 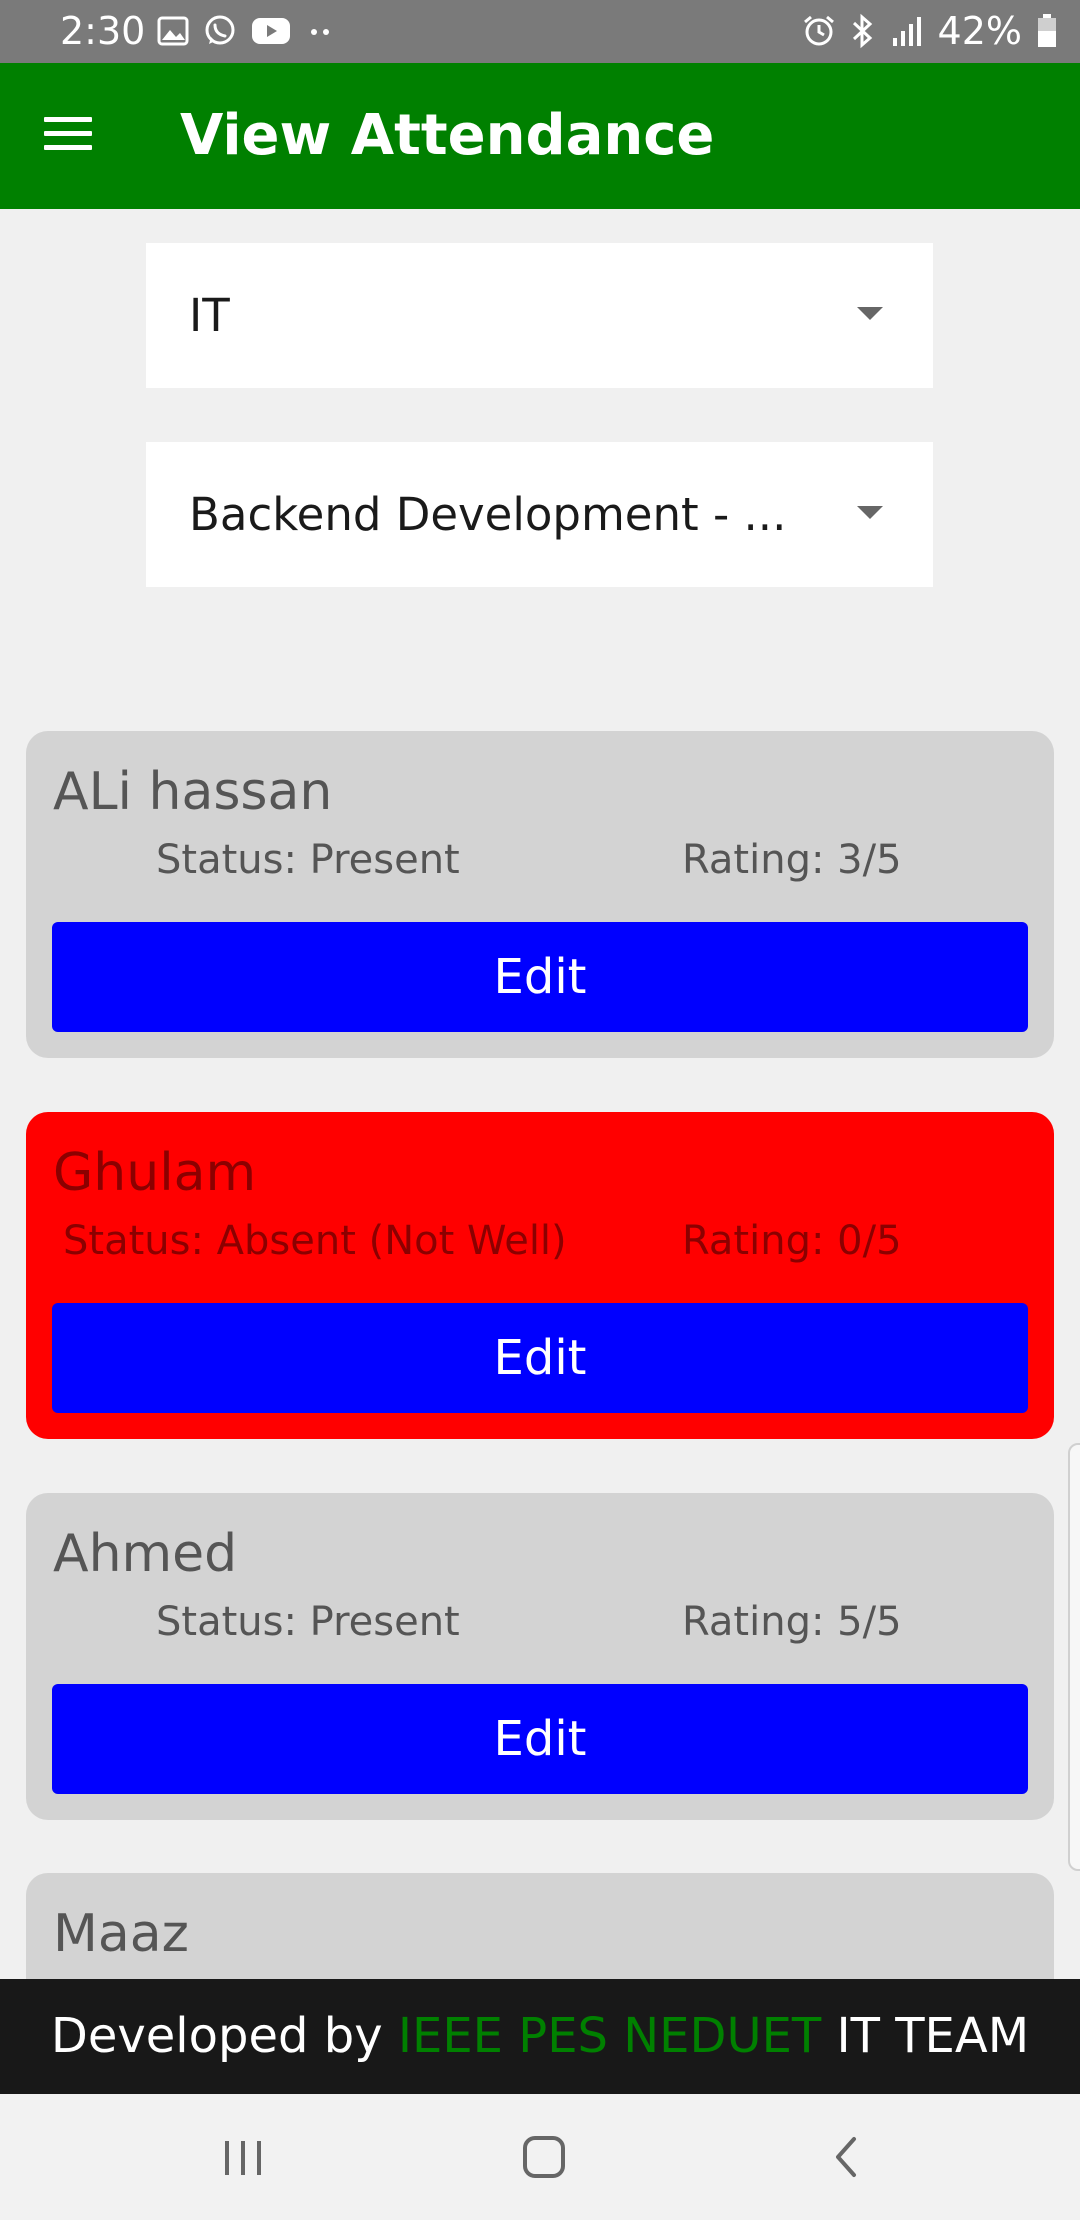 I want to click on hamburger-menu-icon, so click(x=69, y=136).